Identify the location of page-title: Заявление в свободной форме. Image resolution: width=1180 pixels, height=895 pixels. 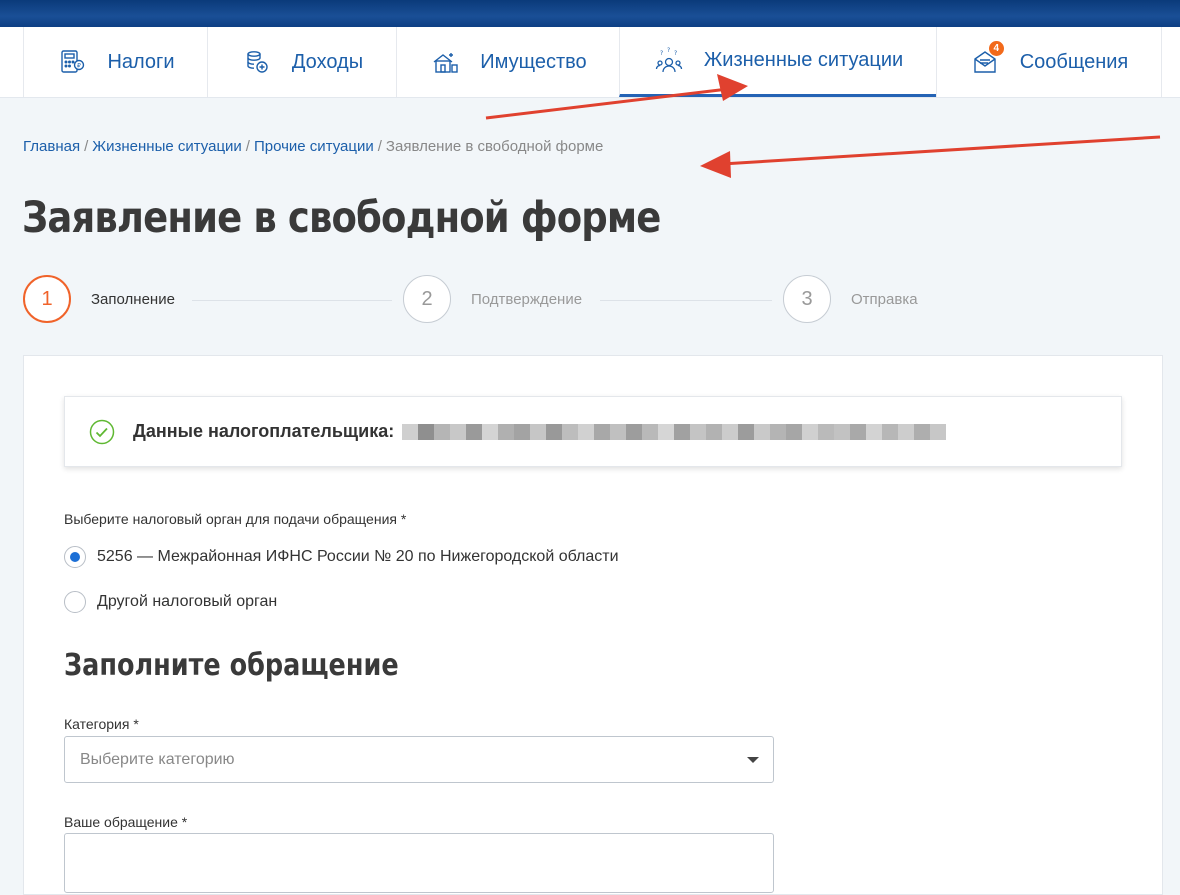
(341, 218).